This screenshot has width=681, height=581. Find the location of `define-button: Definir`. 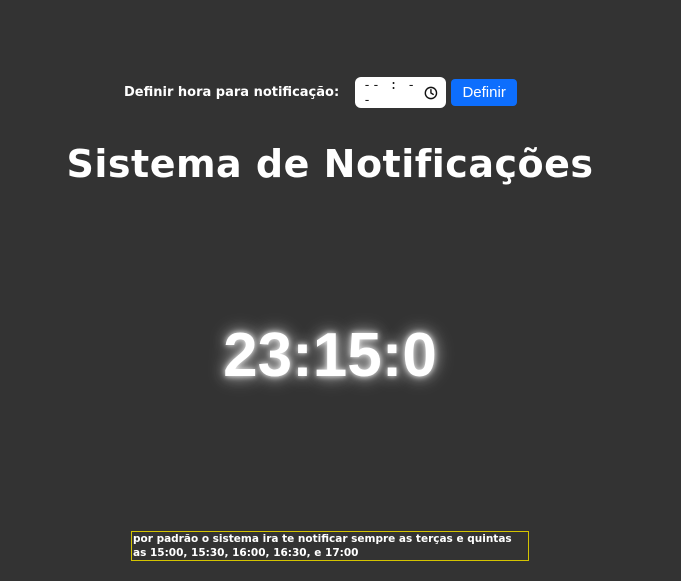

define-button: Definir is located at coordinates (484, 92).